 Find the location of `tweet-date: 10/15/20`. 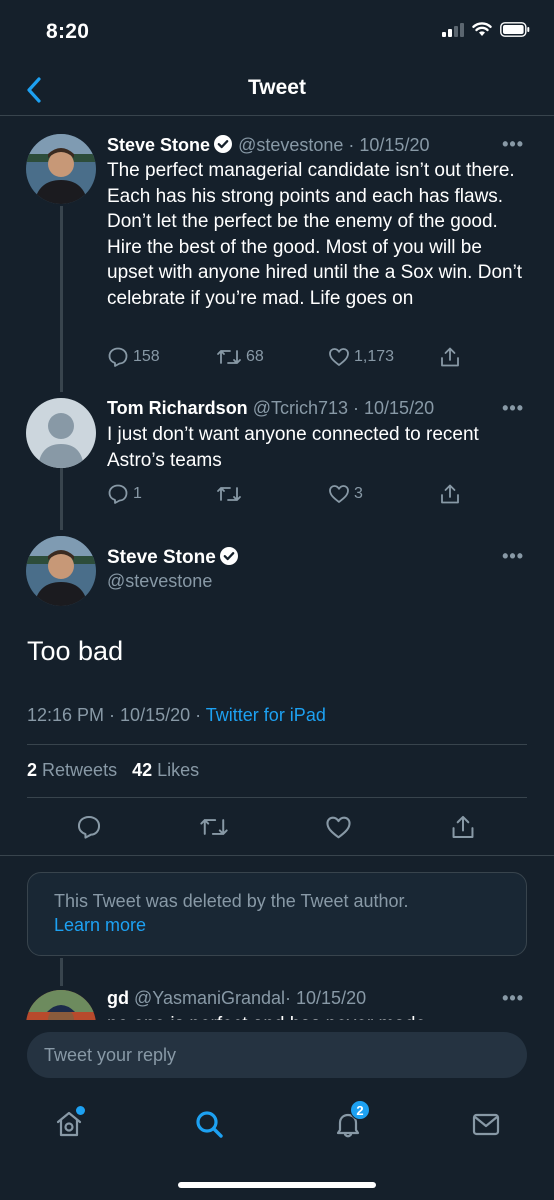

tweet-date: 10/15/20 is located at coordinates (155, 715).